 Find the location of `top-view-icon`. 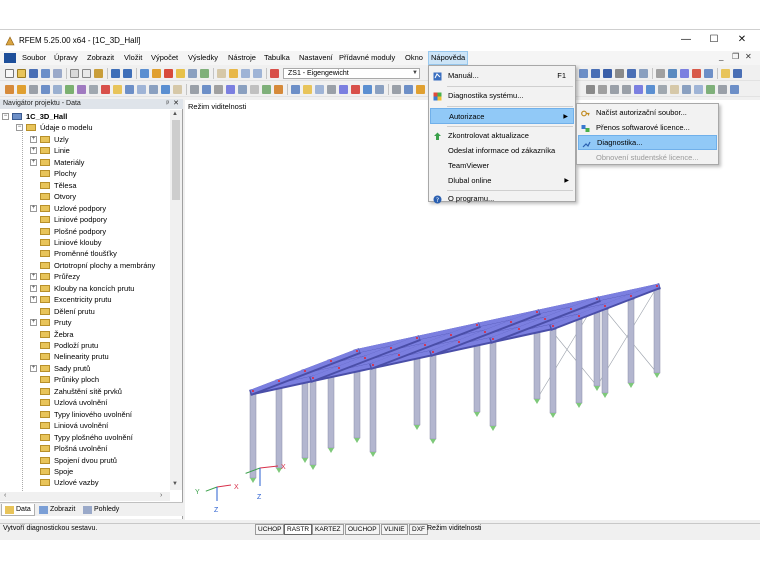

top-view-icon is located at coordinates (631, 73).